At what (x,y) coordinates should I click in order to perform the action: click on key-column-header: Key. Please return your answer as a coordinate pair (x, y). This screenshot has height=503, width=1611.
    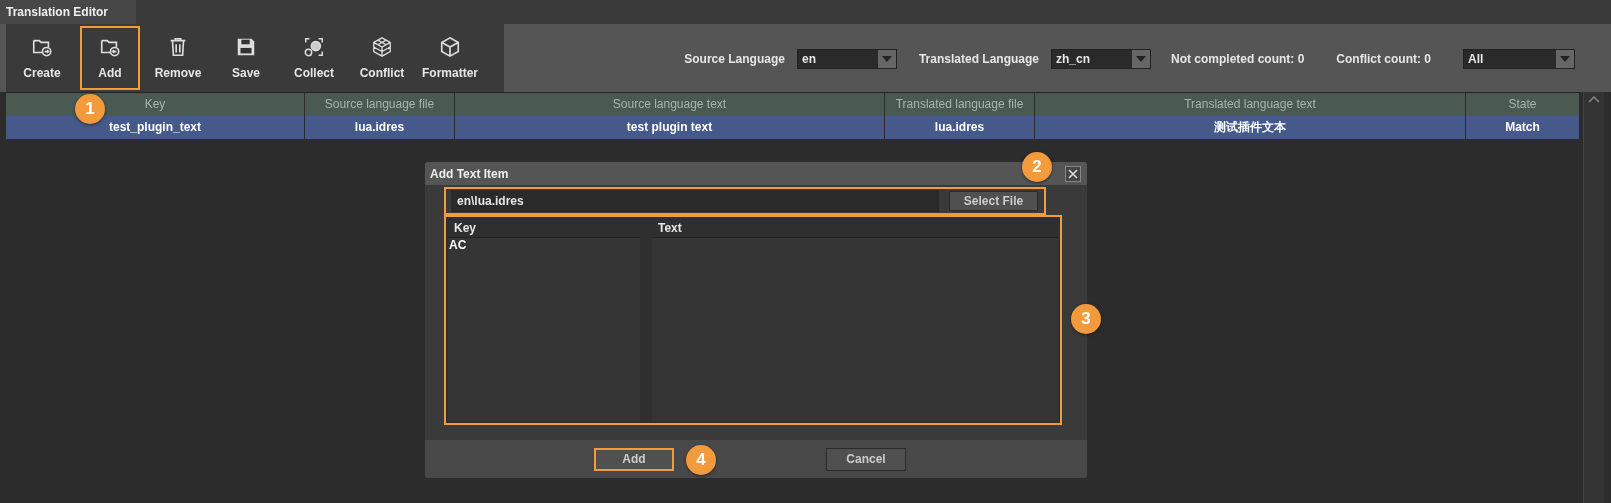
    Looking at the image, I should click on (465, 229).